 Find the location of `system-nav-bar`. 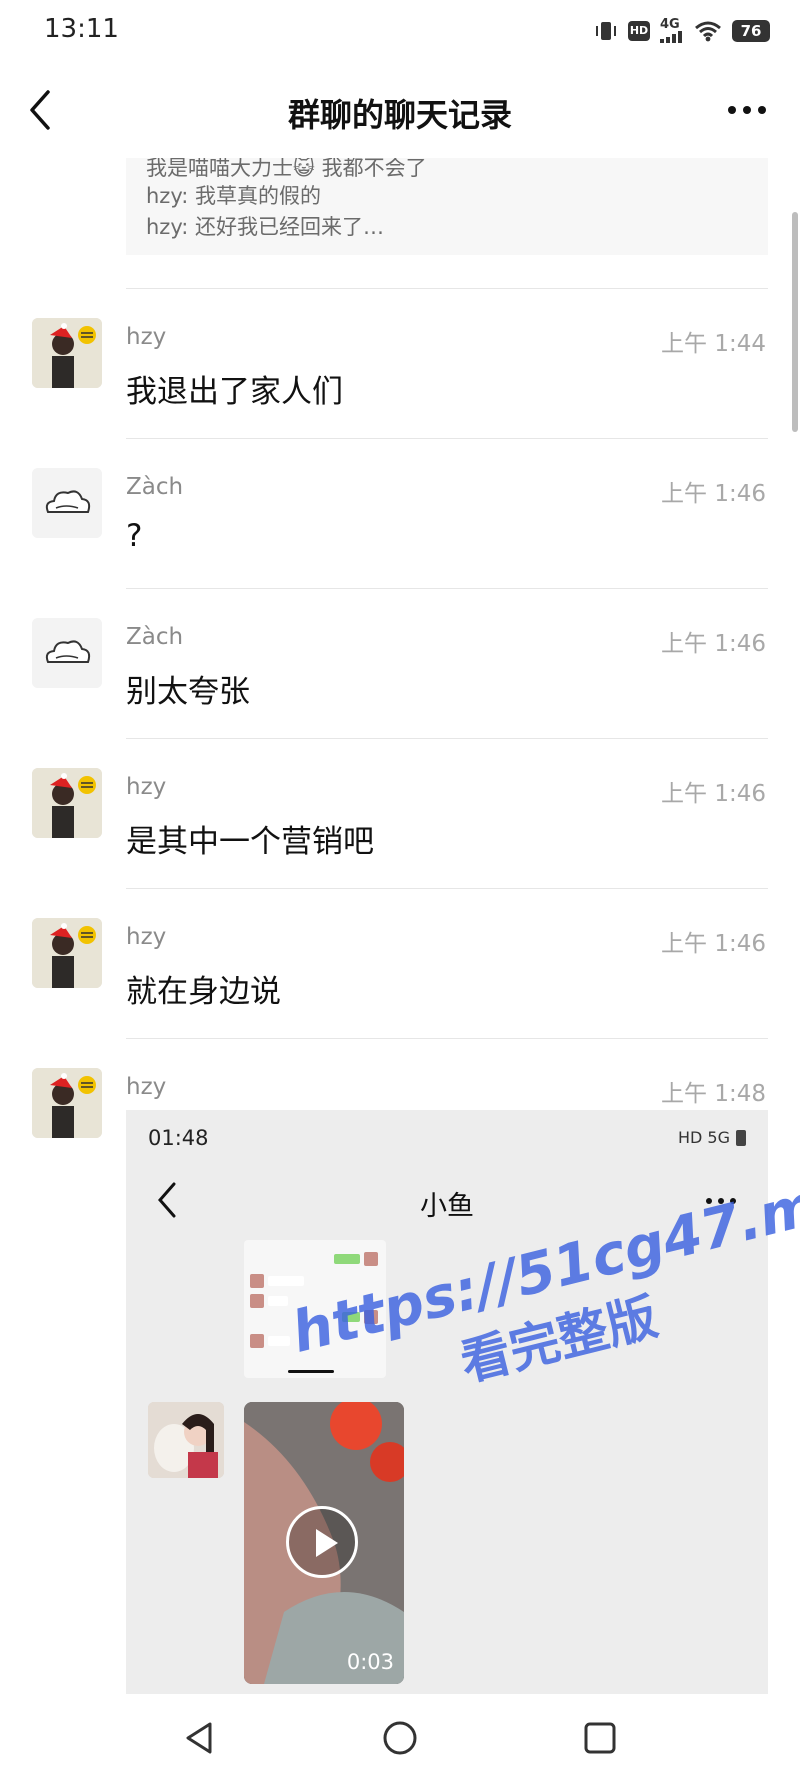

system-nav-bar is located at coordinates (400, 1739).